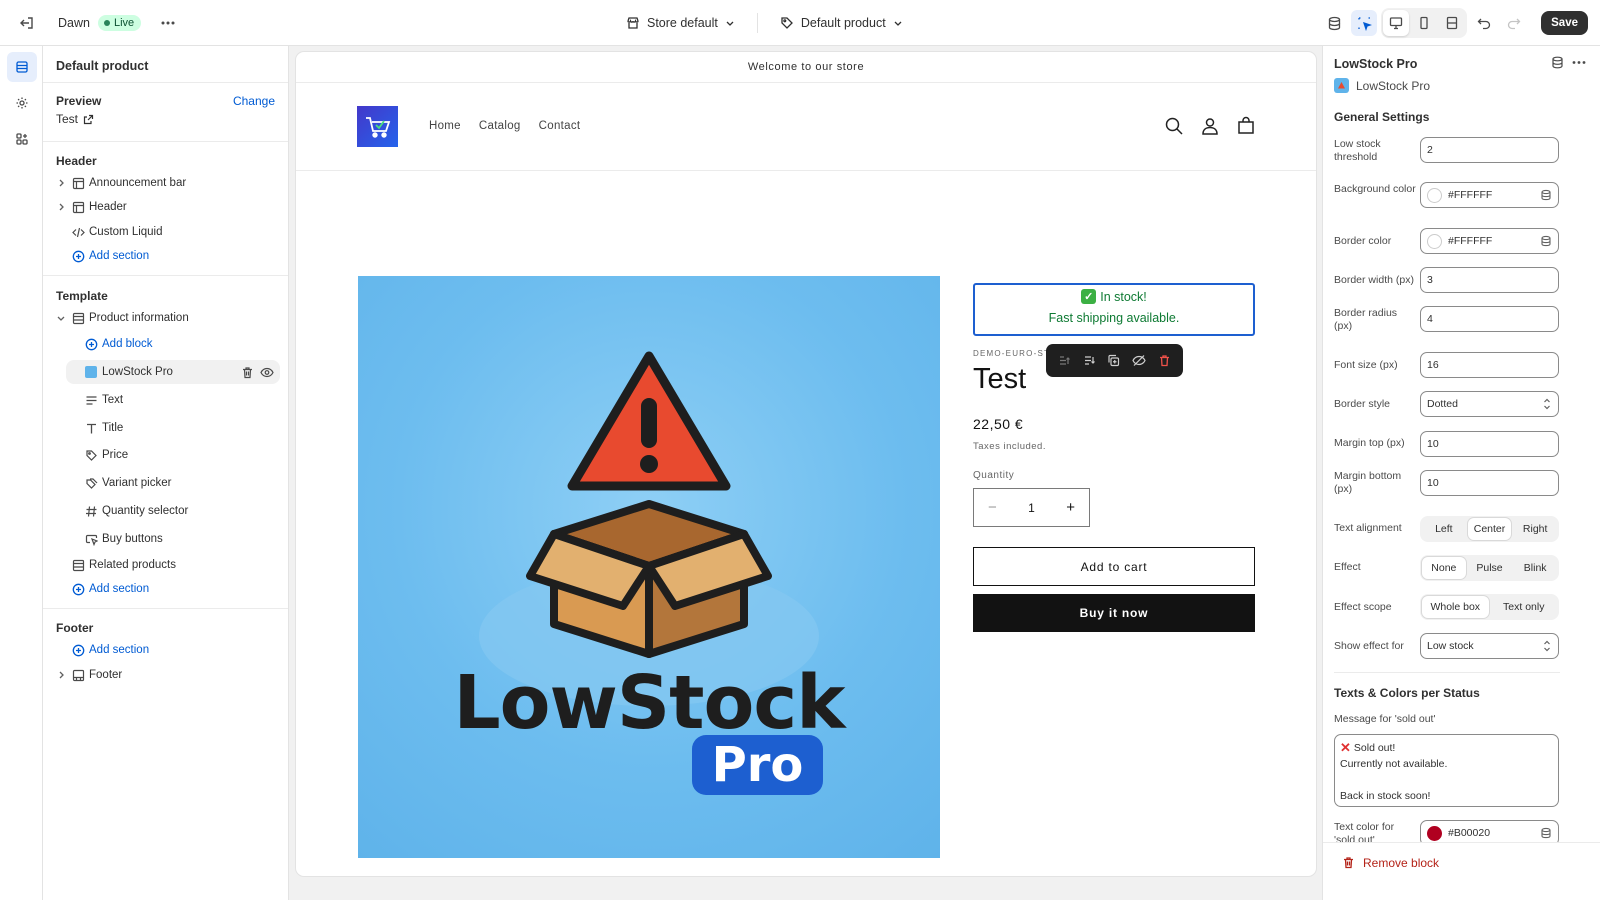  I want to click on quantity-increase-button: +, so click(1070, 507).